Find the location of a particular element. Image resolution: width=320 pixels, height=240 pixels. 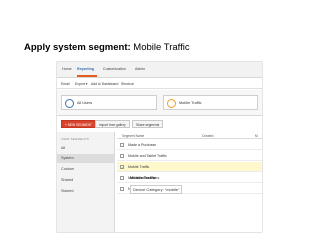

tab-home: Home is located at coordinates (67, 69).